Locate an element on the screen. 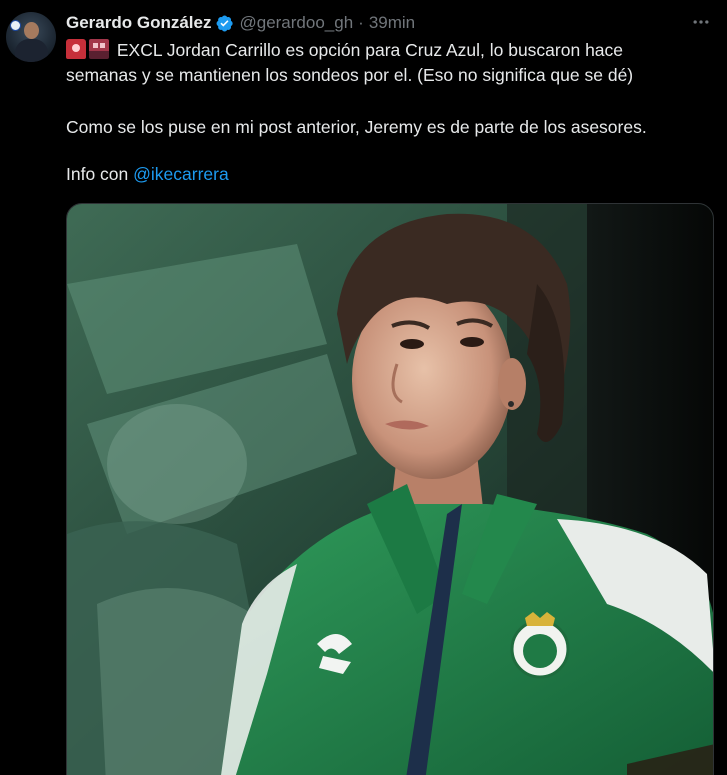 This screenshot has width=727, height=775. mention-link: @ikecarrera is located at coordinates (181, 174).